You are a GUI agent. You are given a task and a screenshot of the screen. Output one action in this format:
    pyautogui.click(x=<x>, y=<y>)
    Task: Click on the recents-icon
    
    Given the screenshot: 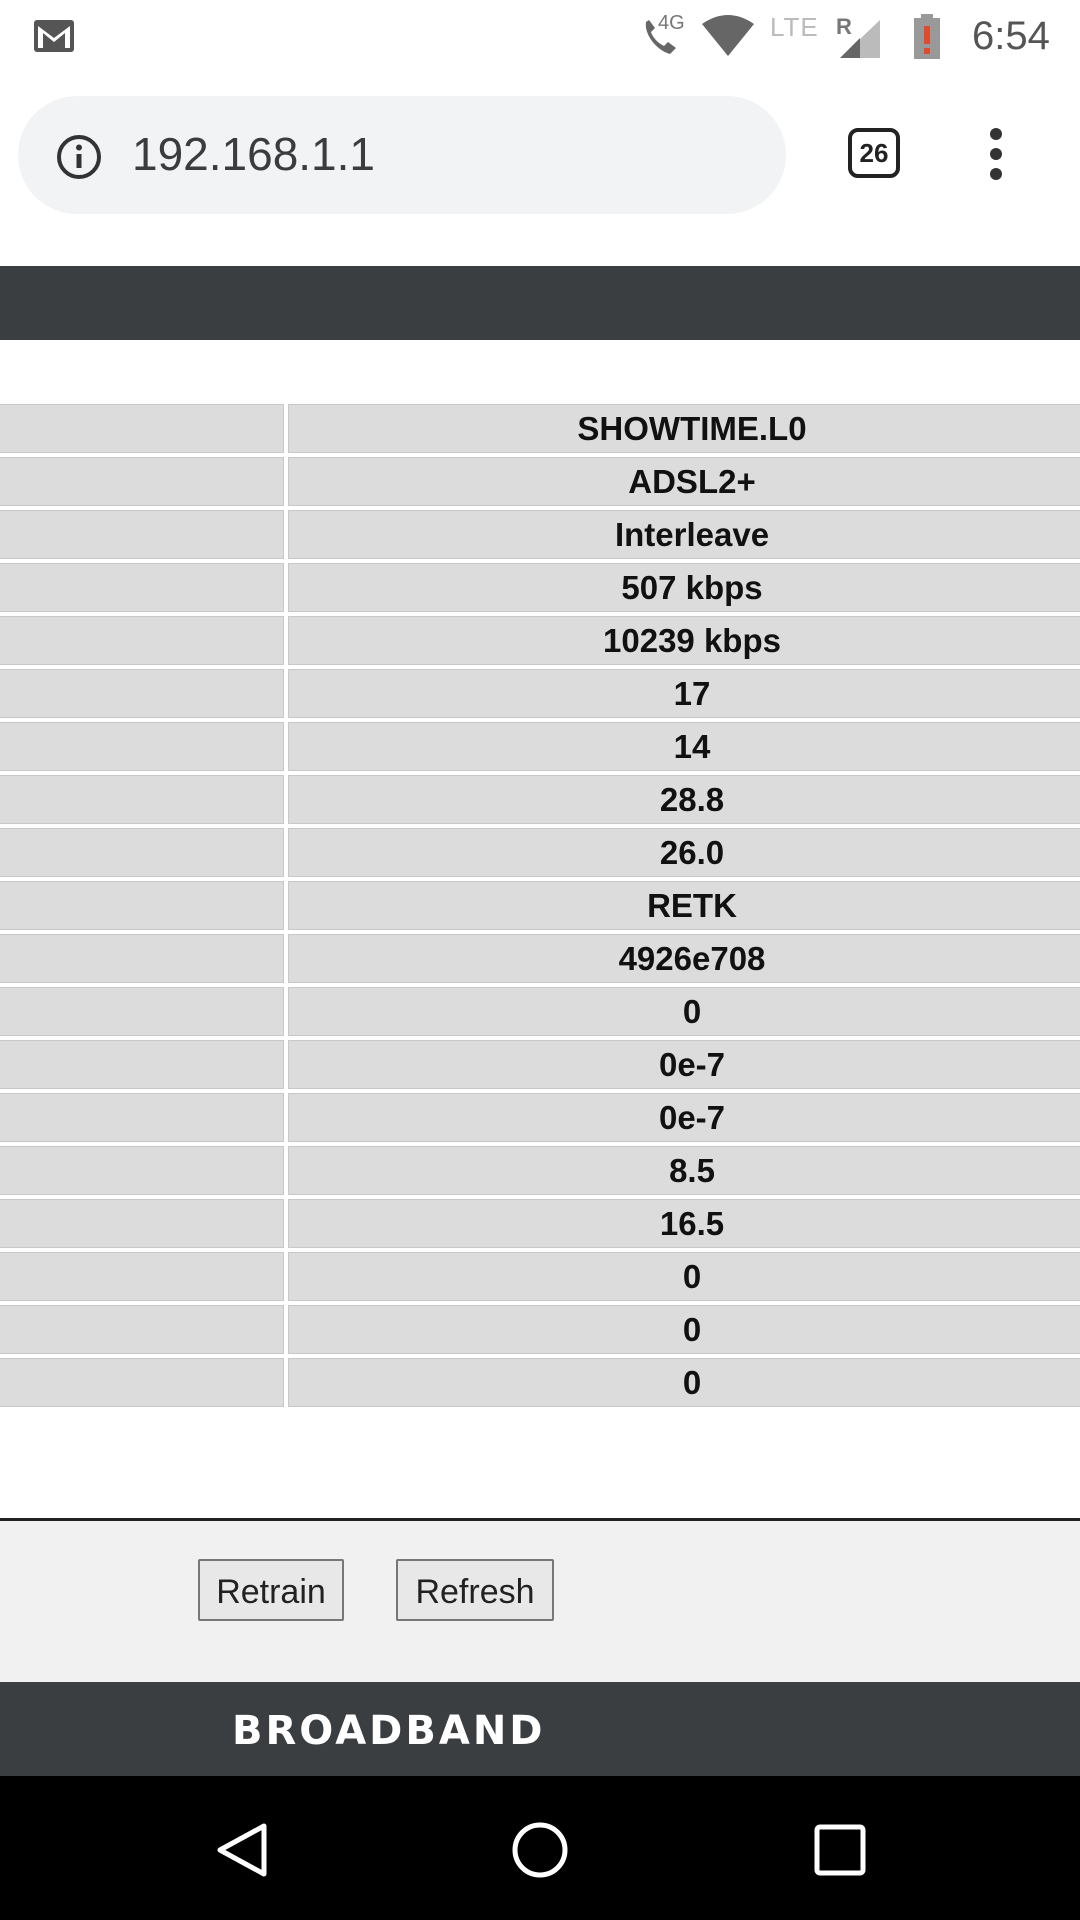 What is the action you would take?
    pyautogui.click(x=840, y=1850)
    